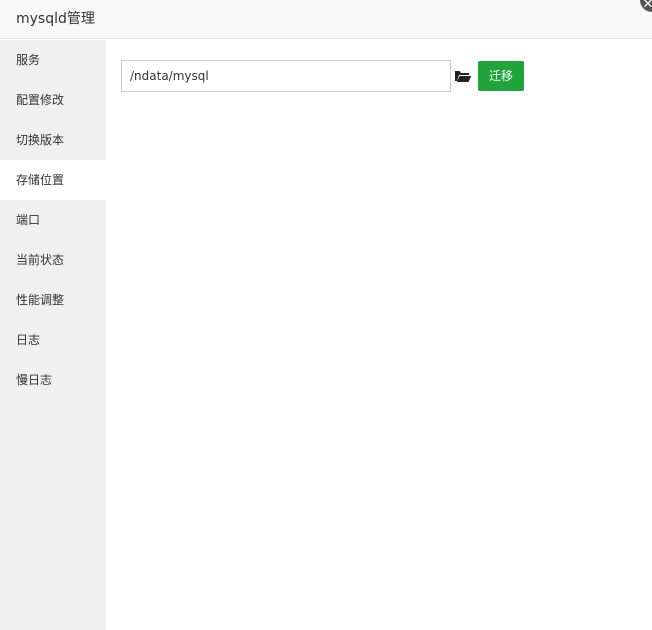 The height and width of the screenshot is (630, 652). Describe the element at coordinates (53, 140) in the screenshot. I see `sidebar-item-switch-version: 切换版本` at that location.